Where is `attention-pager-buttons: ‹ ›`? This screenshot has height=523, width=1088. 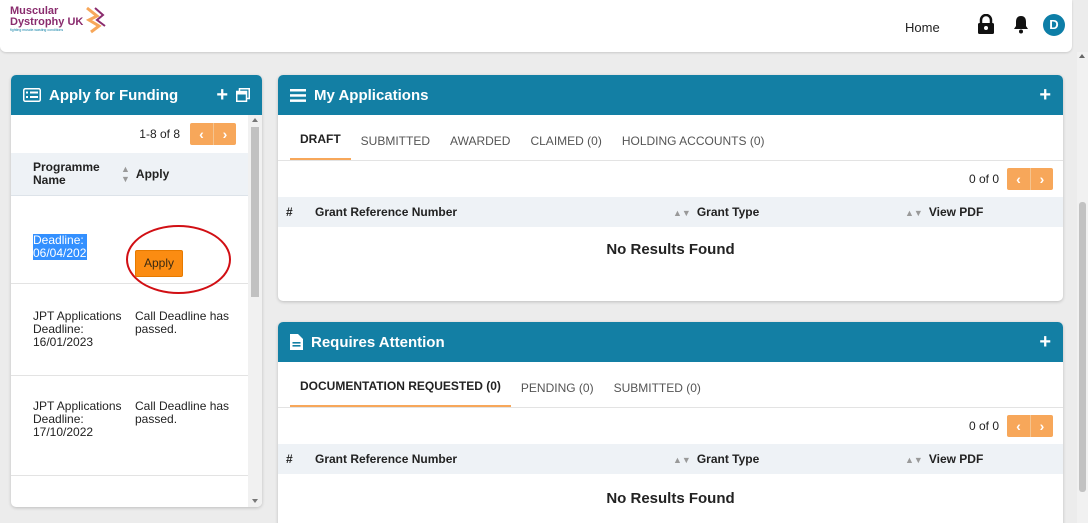 attention-pager-buttons: ‹ › is located at coordinates (1030, 426).